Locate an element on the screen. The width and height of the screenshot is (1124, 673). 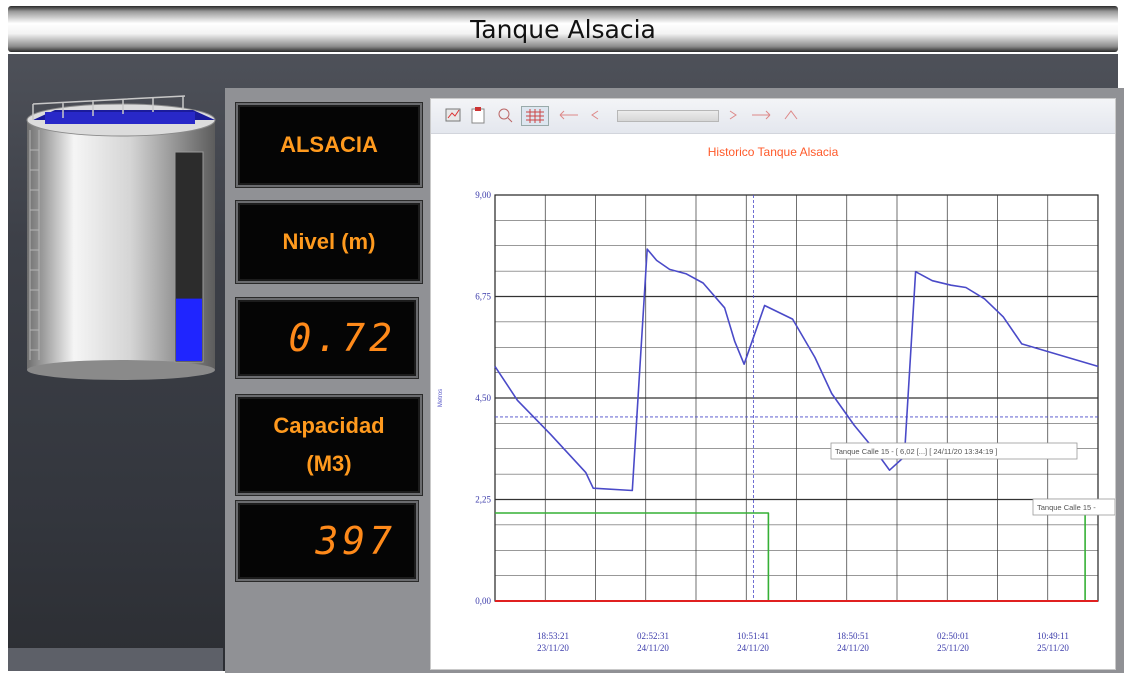
capacity-label-line1: Capacidad is located at coordinates (329, 425).